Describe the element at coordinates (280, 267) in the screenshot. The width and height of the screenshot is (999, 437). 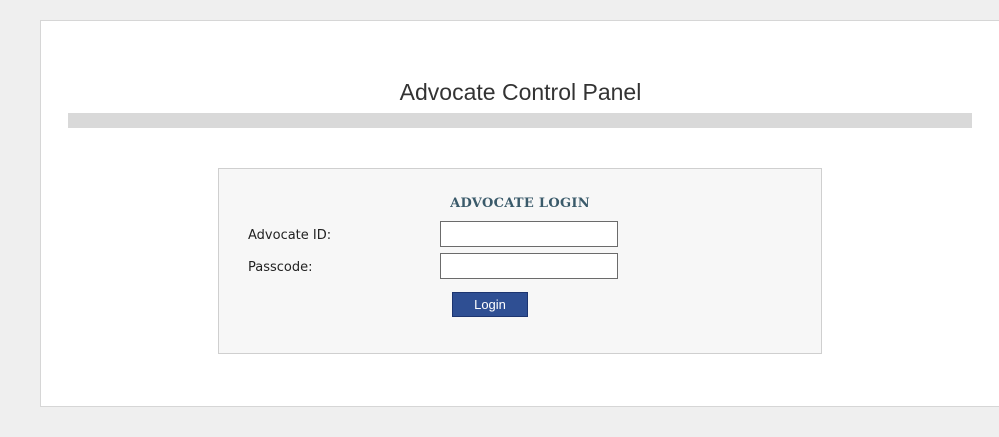
I see `passcode-label: Passcode:` at that location.